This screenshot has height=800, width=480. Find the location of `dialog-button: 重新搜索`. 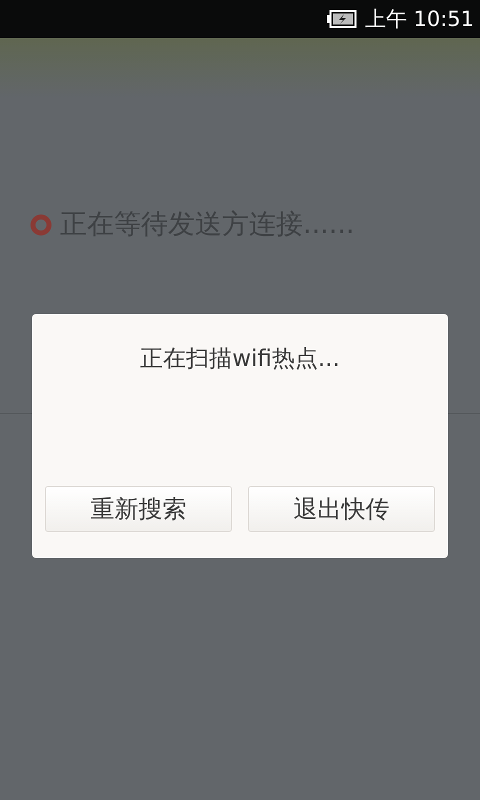

dialog-button: 重新搜索 is located at coordinates (138, 509).